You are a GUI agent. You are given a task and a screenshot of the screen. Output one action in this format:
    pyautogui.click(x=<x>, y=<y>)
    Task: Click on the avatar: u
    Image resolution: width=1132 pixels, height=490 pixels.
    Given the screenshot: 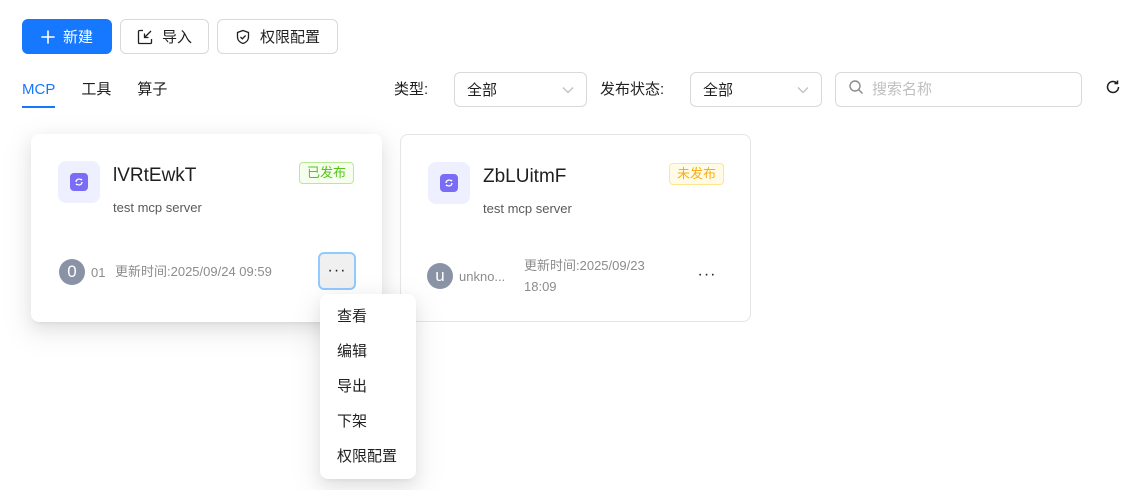 What is the action you would take?
    pyautogui.click(x=440, y=276)
    